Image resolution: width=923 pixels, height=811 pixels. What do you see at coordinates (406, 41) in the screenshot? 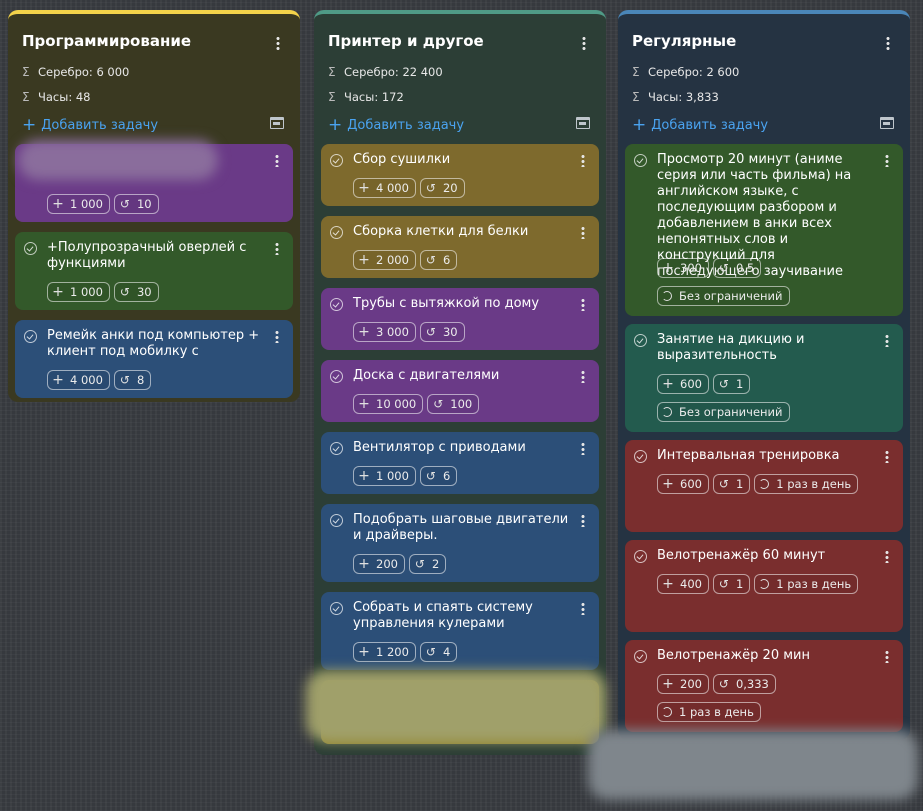
I see `column-title: Принтер и другое` at bounding box center [406, 41].